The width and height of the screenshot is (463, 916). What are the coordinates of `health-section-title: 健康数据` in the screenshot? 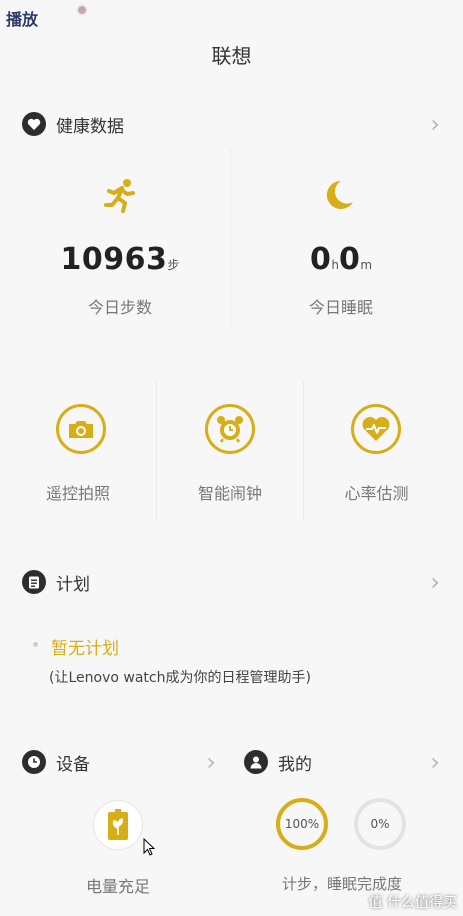 It's located at (90, 126).